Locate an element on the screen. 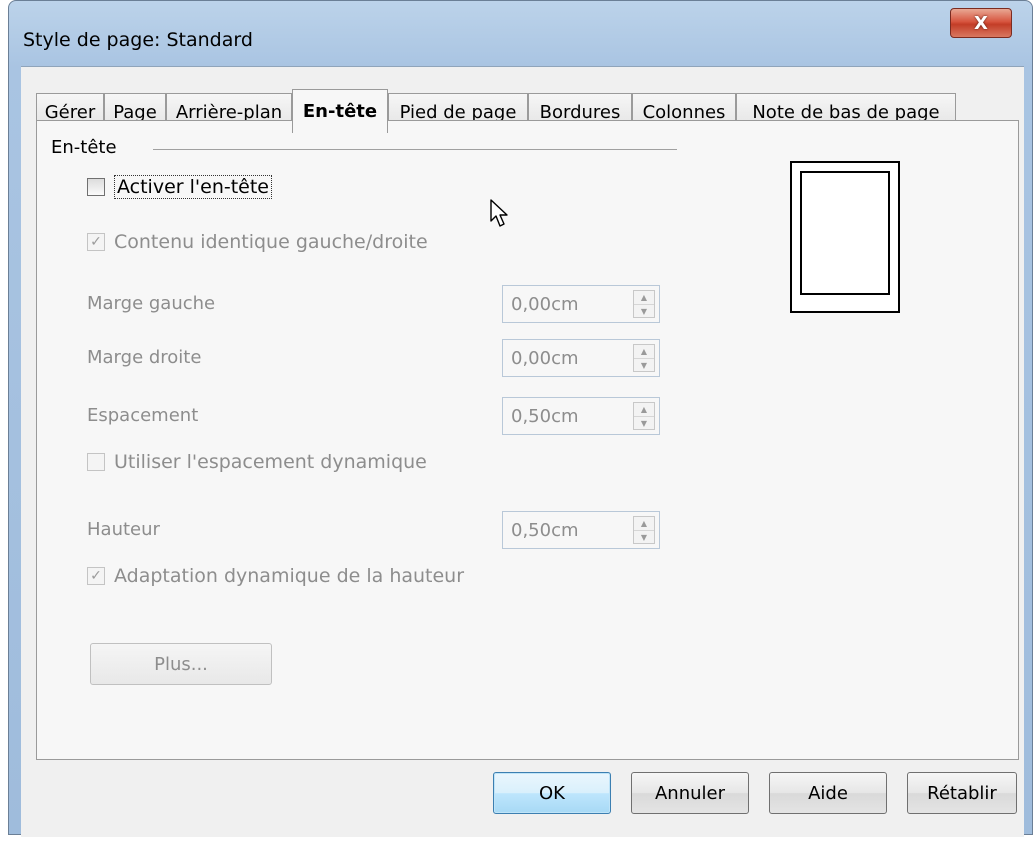  same-content-checkbox: ✓ Contenu identique gauche/droite is located at coordinates (257, 242).